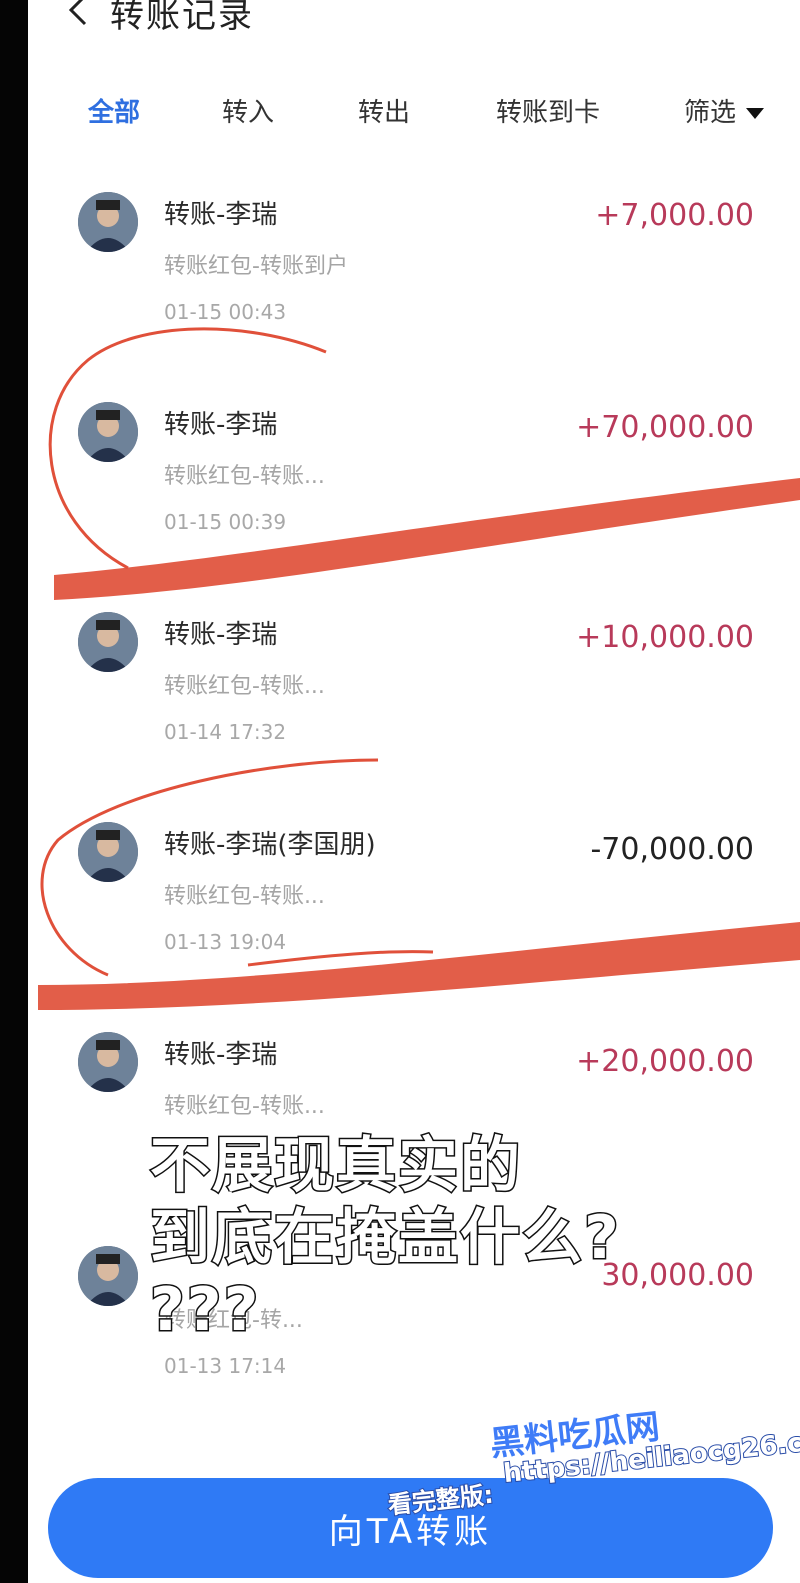  Describe the element at coordinates (674, 215) in the screenshot. I see `record-amount: +7,000.00` at that location.